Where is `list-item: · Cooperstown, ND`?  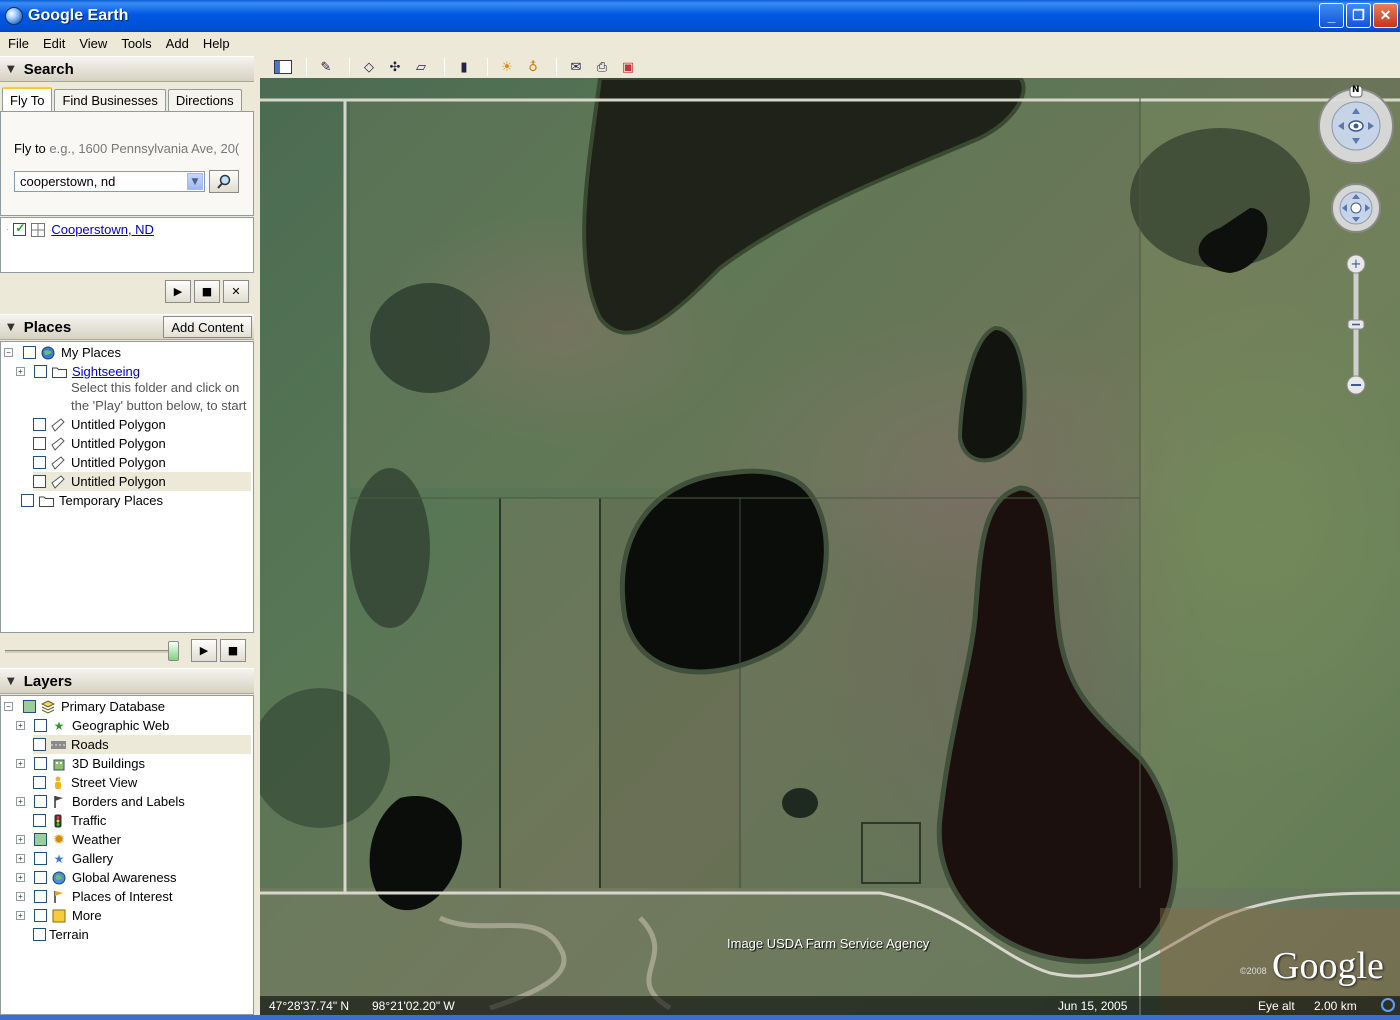 list-item: · Cooperstown, ND is located at coordinates (80, 229).